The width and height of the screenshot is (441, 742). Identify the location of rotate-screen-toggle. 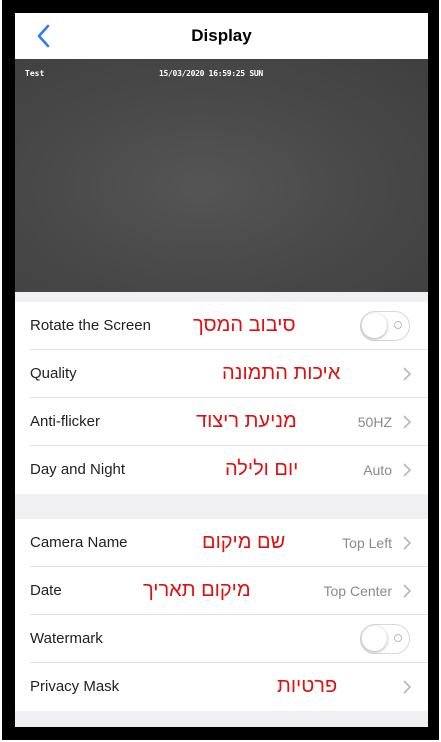
(385, 326).